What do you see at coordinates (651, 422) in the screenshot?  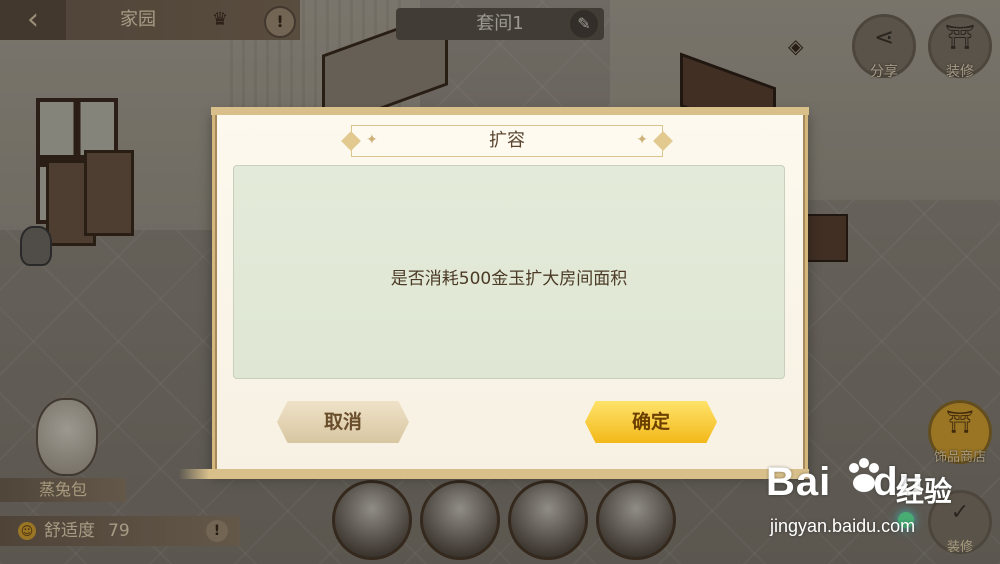 I see `confirm-button: 确定` at bounding box center [651, 422].